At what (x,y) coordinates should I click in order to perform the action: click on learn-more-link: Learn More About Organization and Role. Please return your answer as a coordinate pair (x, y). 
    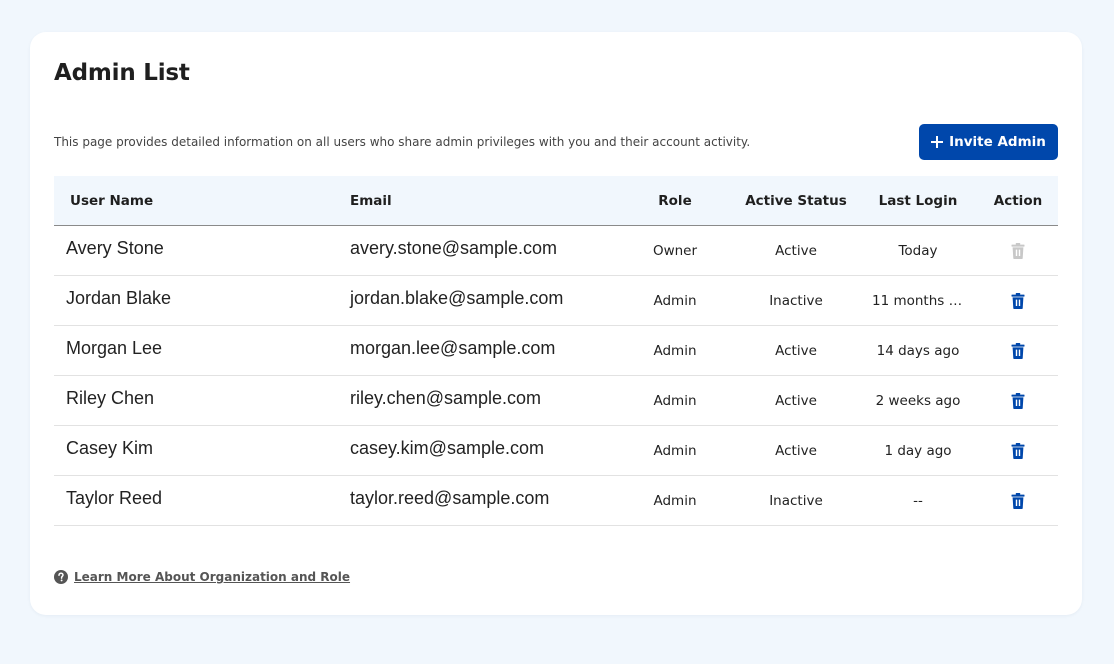
    Looking at the image, I should click on (212, 577).